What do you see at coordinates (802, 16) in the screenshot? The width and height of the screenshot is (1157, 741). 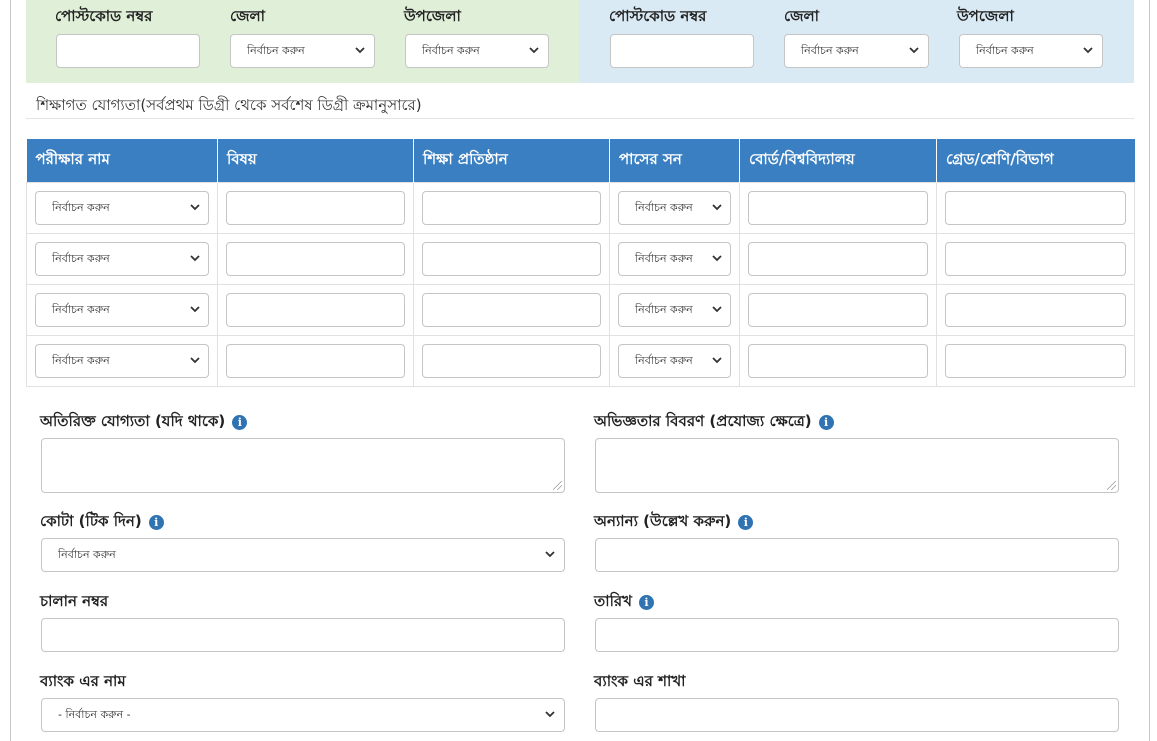 I see `permanent-district-label: জেলা` at bounding box center [802, 16].